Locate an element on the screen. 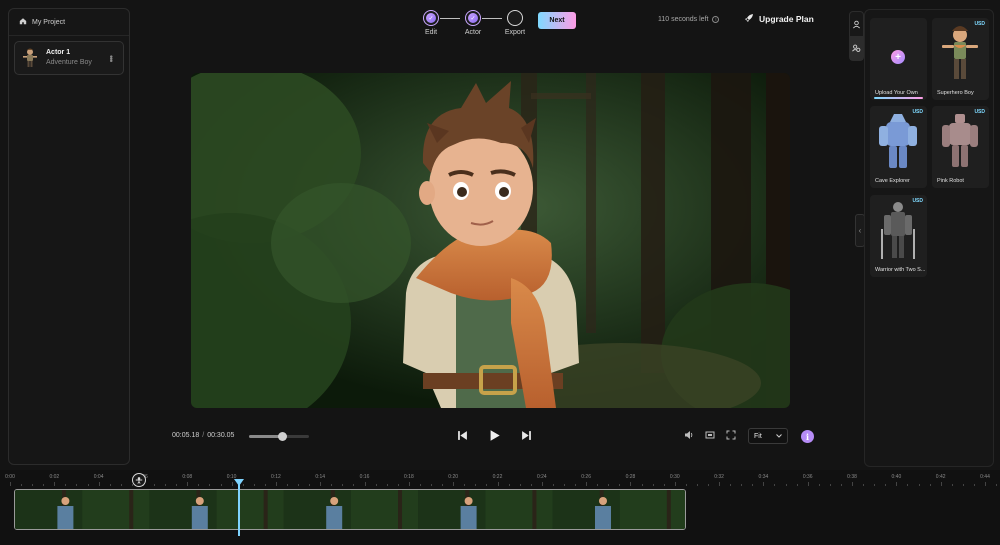 Image resolution: width=1000 pixels, height=545 pixels. step-edit: ✓ Edit is located at coordinates (431, 23).